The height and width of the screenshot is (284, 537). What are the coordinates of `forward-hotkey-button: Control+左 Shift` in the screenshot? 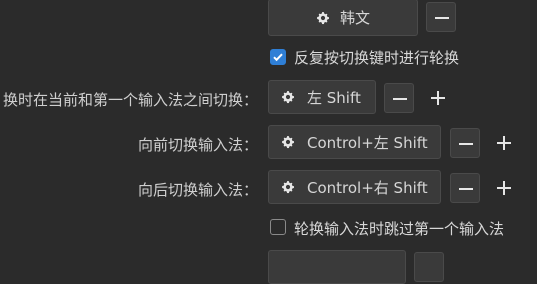 It's located at (354, 142).